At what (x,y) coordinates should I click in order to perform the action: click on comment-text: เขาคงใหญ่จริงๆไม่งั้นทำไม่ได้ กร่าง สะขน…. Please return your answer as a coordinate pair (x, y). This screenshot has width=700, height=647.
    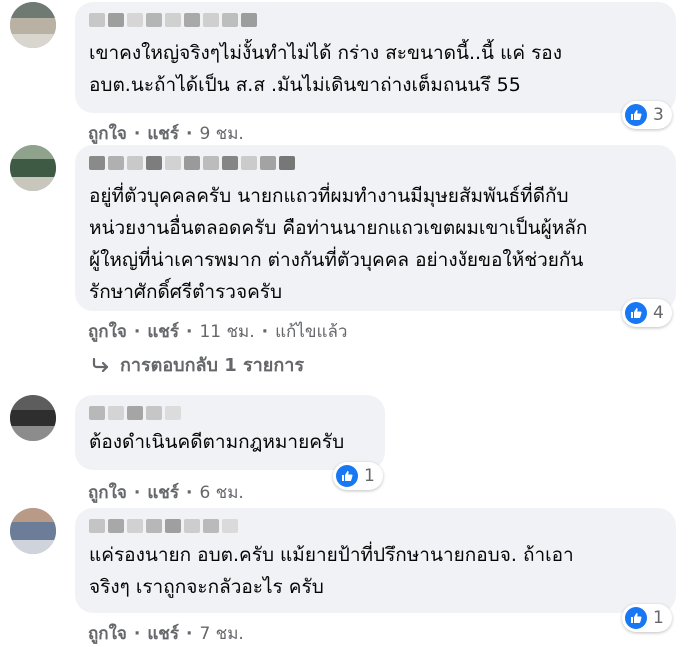
    Looking at the image, I should click on (325, 69).